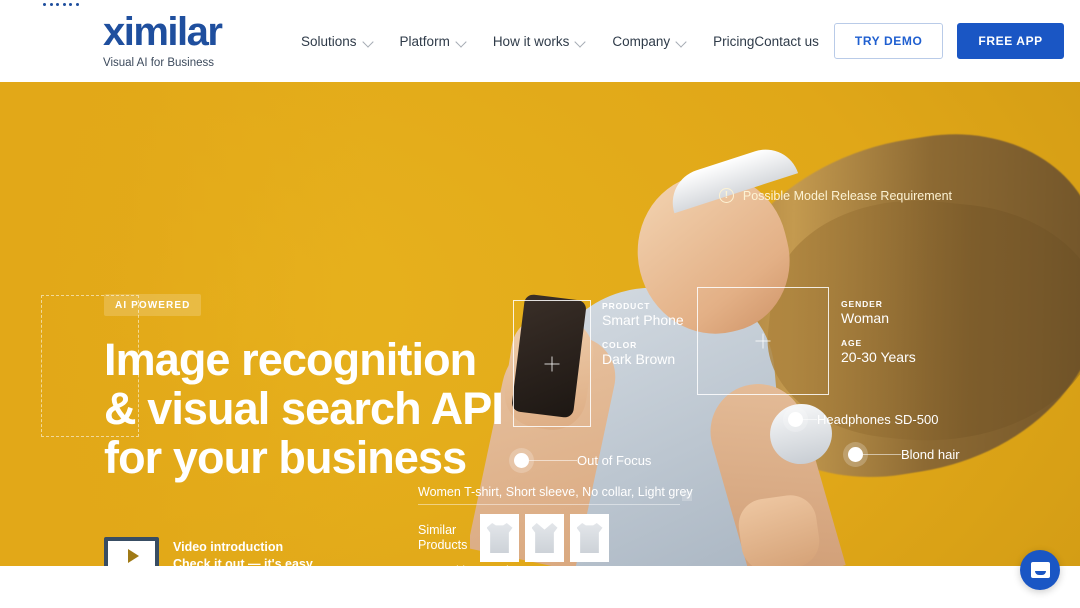 This screenshot has width=1080, height=608. I want to click on exclamation-circle-icon: !, so click(726, 195).